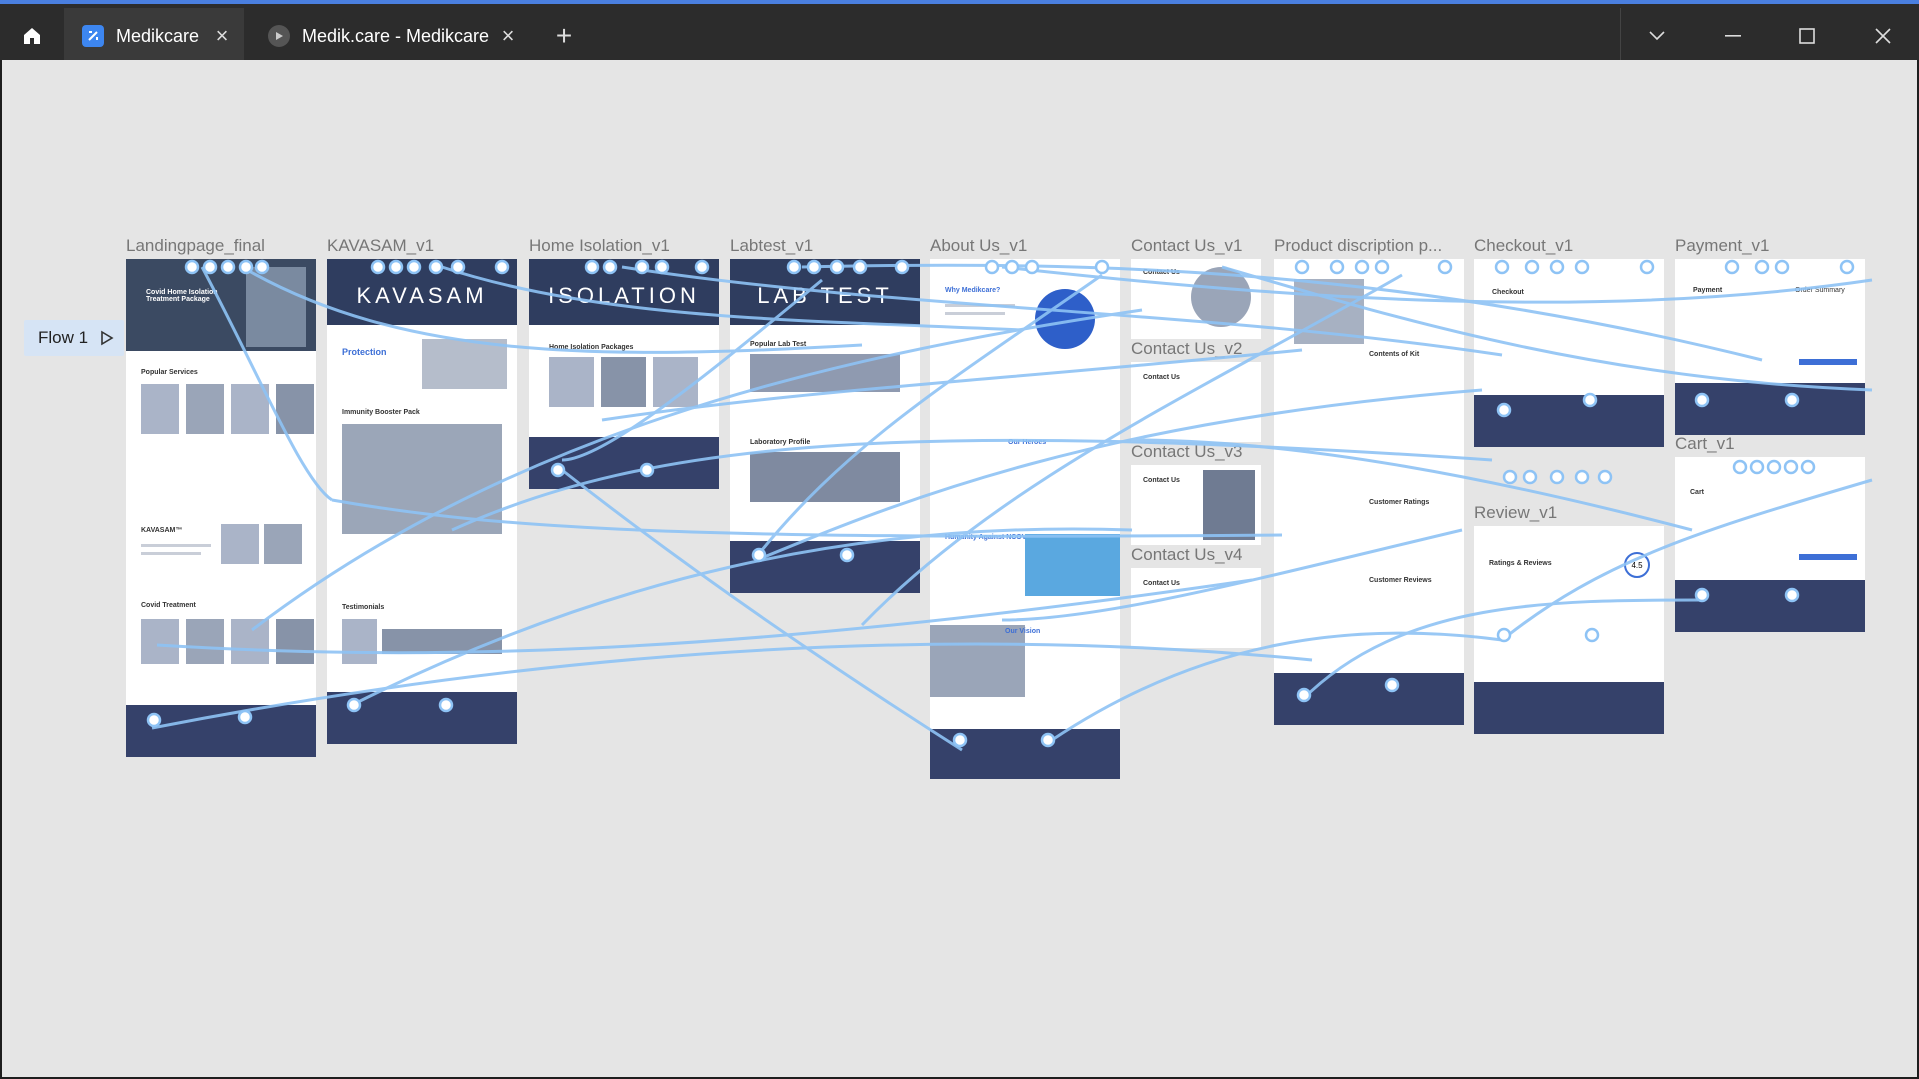  What do you see at coordinates (1023, 631) in the screenshot?
I see `section-heading: Our Vision` at bounding box center [1023, 631].